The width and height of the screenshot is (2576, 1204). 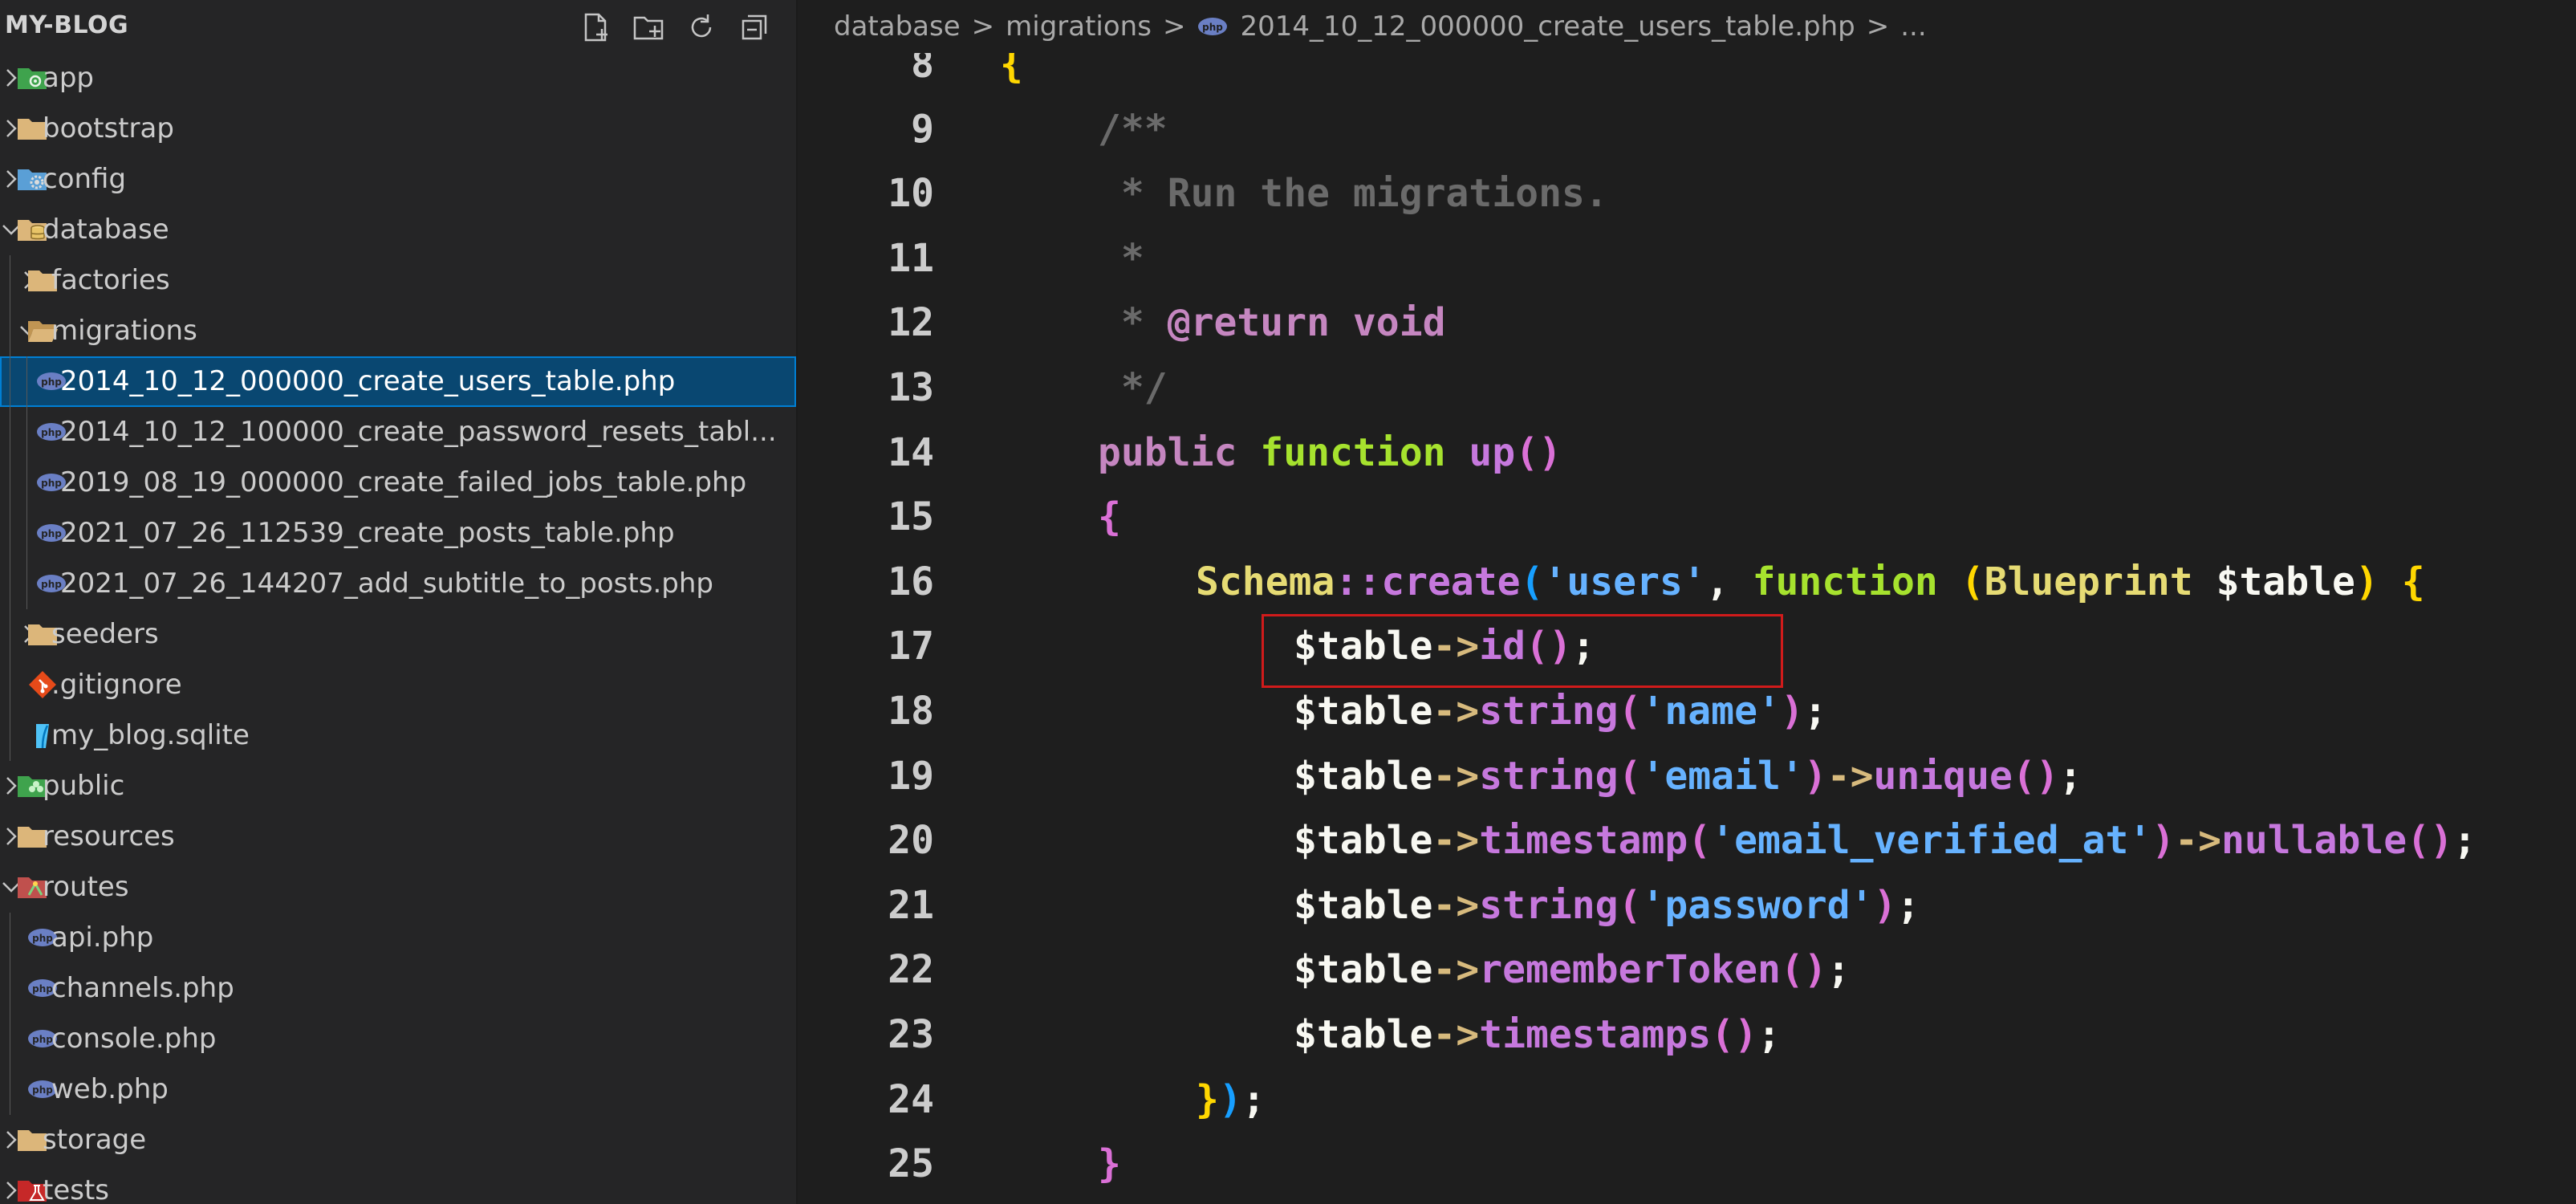 I want to click on code-line: 23 $table->timestamps();, so click(x=1687, y=1035).